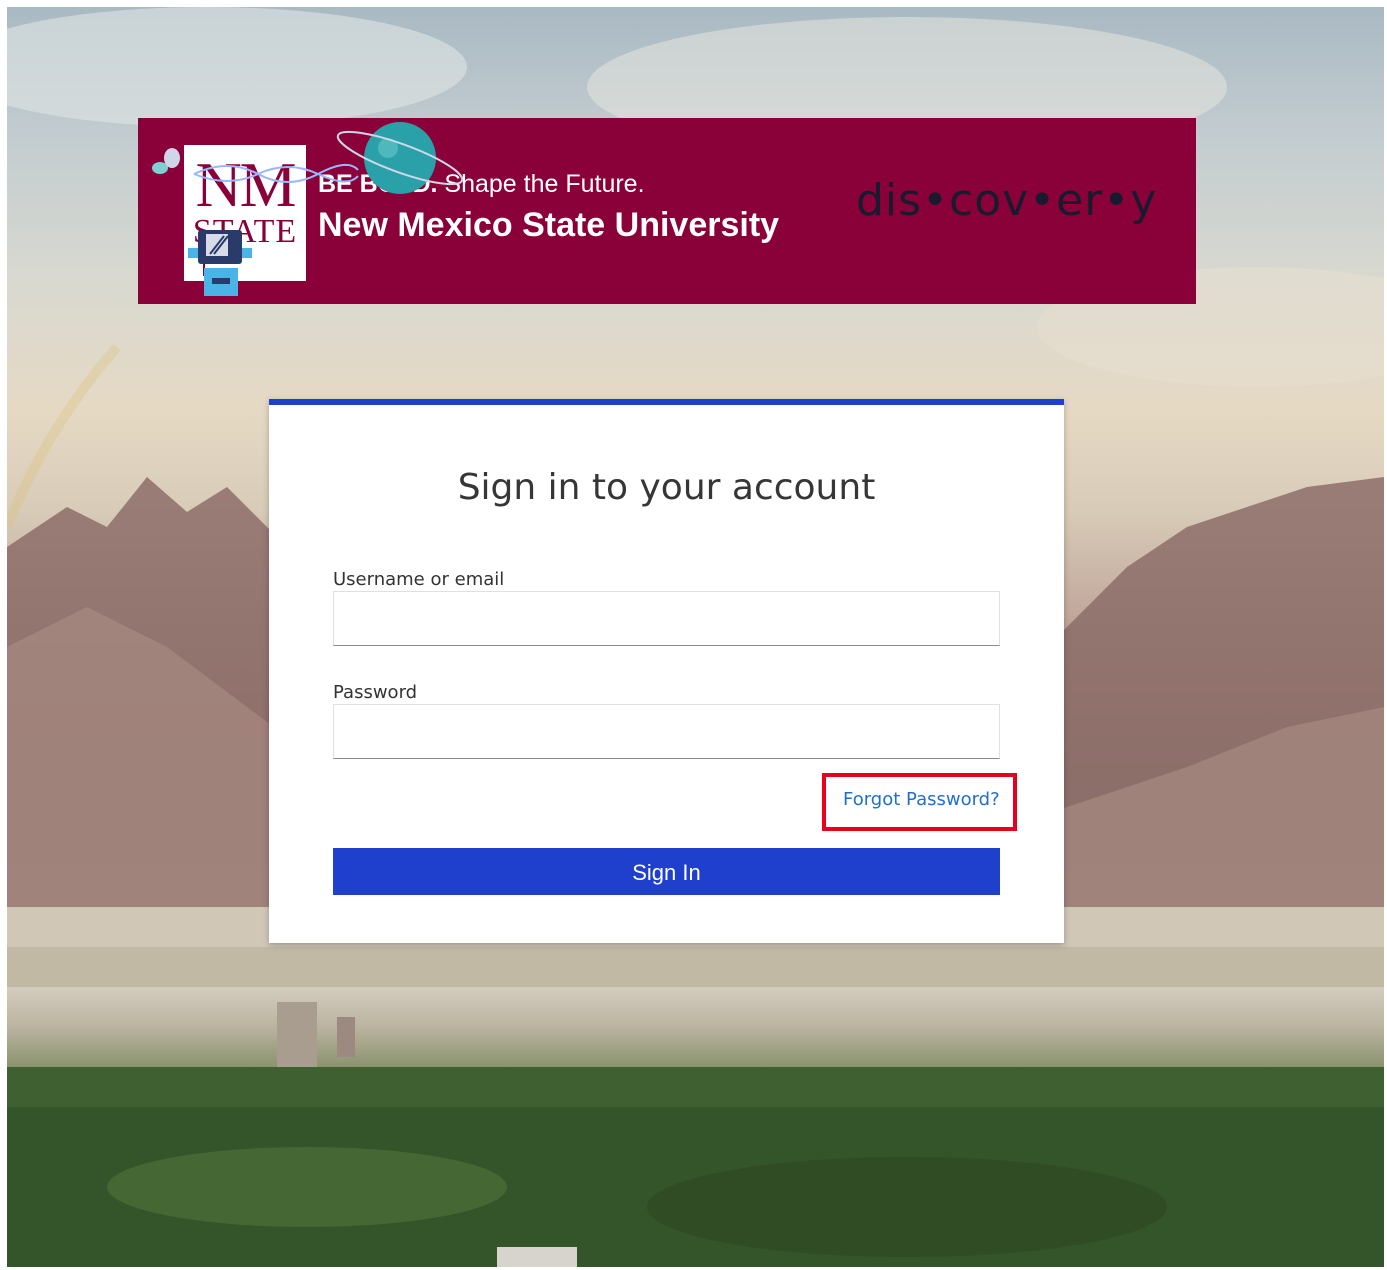  I want to click on discovery-wordmark: dis•cov•er•y, so click(1007, 200).